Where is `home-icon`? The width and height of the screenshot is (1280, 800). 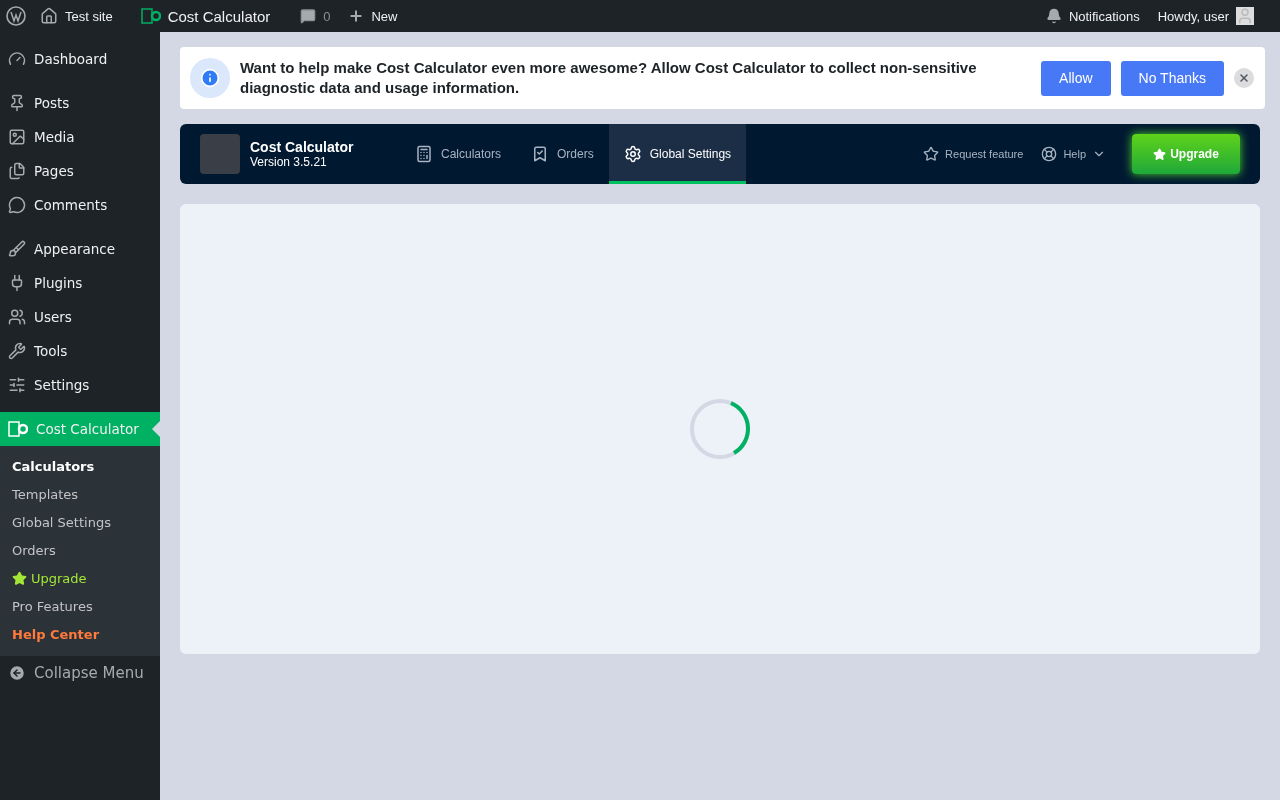 home-icon is located at coordinates (49, 16).